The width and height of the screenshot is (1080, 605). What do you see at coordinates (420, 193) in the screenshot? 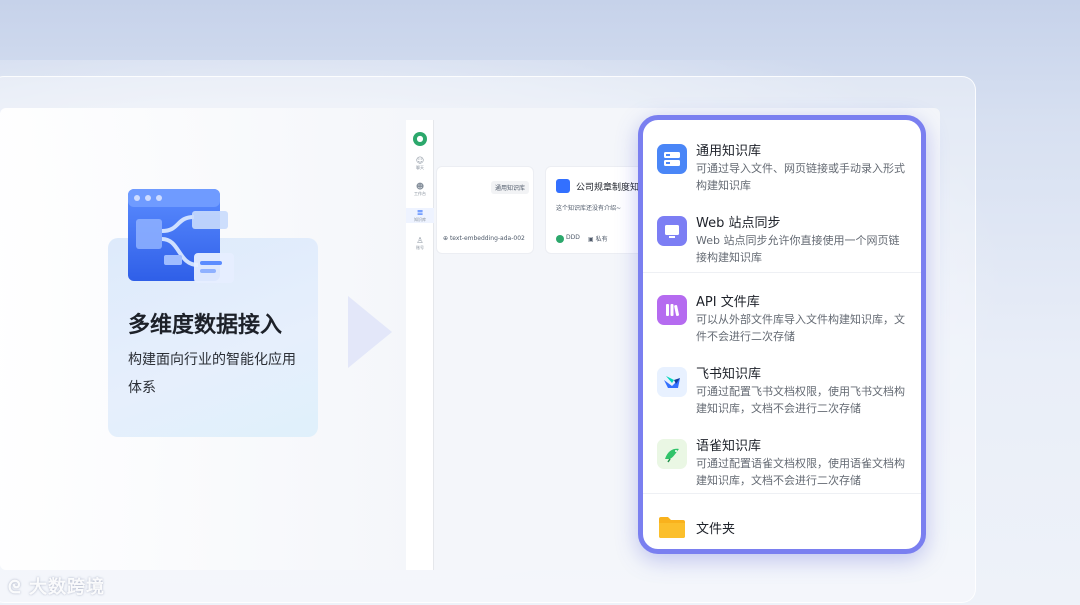
I see `sidebar-item-label: 工作台` at bounding box center [420, 193].